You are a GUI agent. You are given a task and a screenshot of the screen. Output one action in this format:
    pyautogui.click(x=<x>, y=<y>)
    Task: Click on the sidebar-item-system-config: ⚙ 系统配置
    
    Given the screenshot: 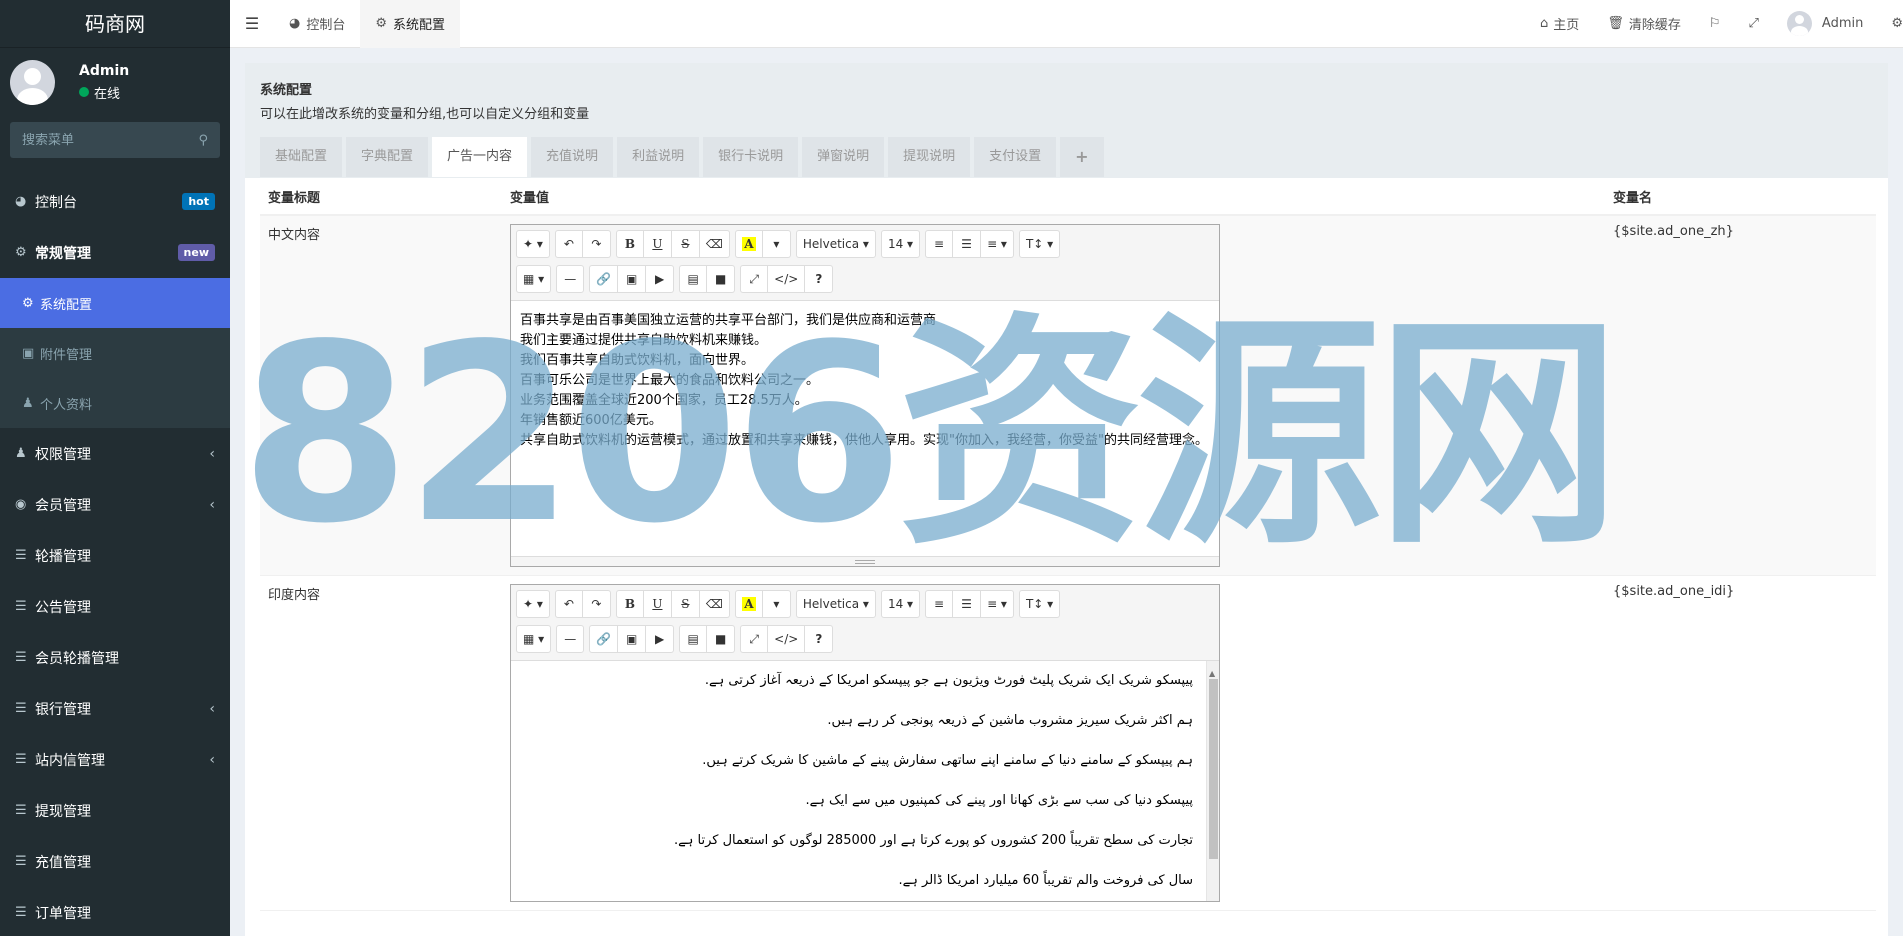 What is the action you would take?
    pyautogui.click(x=115, y=303)
    